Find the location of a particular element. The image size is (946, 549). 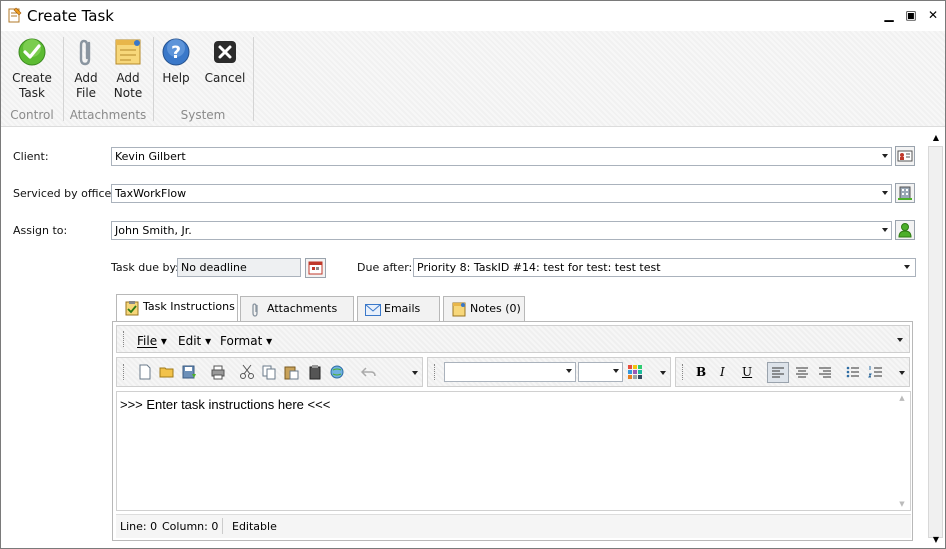

assign-select: John Smith, Jr. is located at coordinates (501, 230).